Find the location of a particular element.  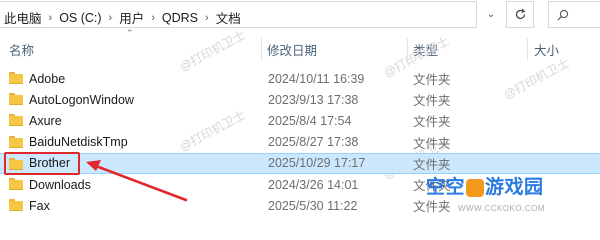

file-name: Adobe is located at coordinates (47, 78).